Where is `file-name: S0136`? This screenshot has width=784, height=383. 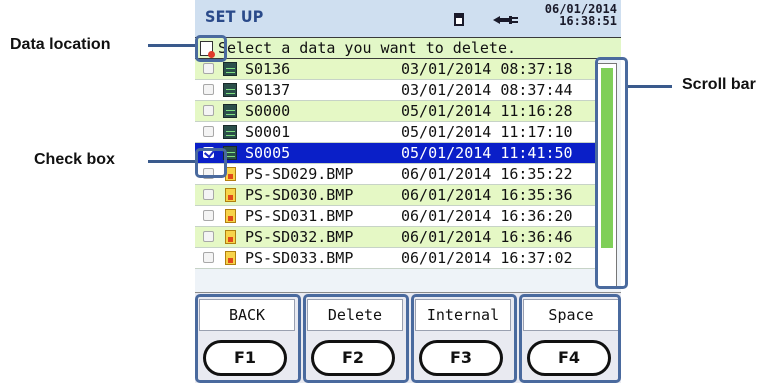
file-name: S0136 is located at coordinates (268, 69).